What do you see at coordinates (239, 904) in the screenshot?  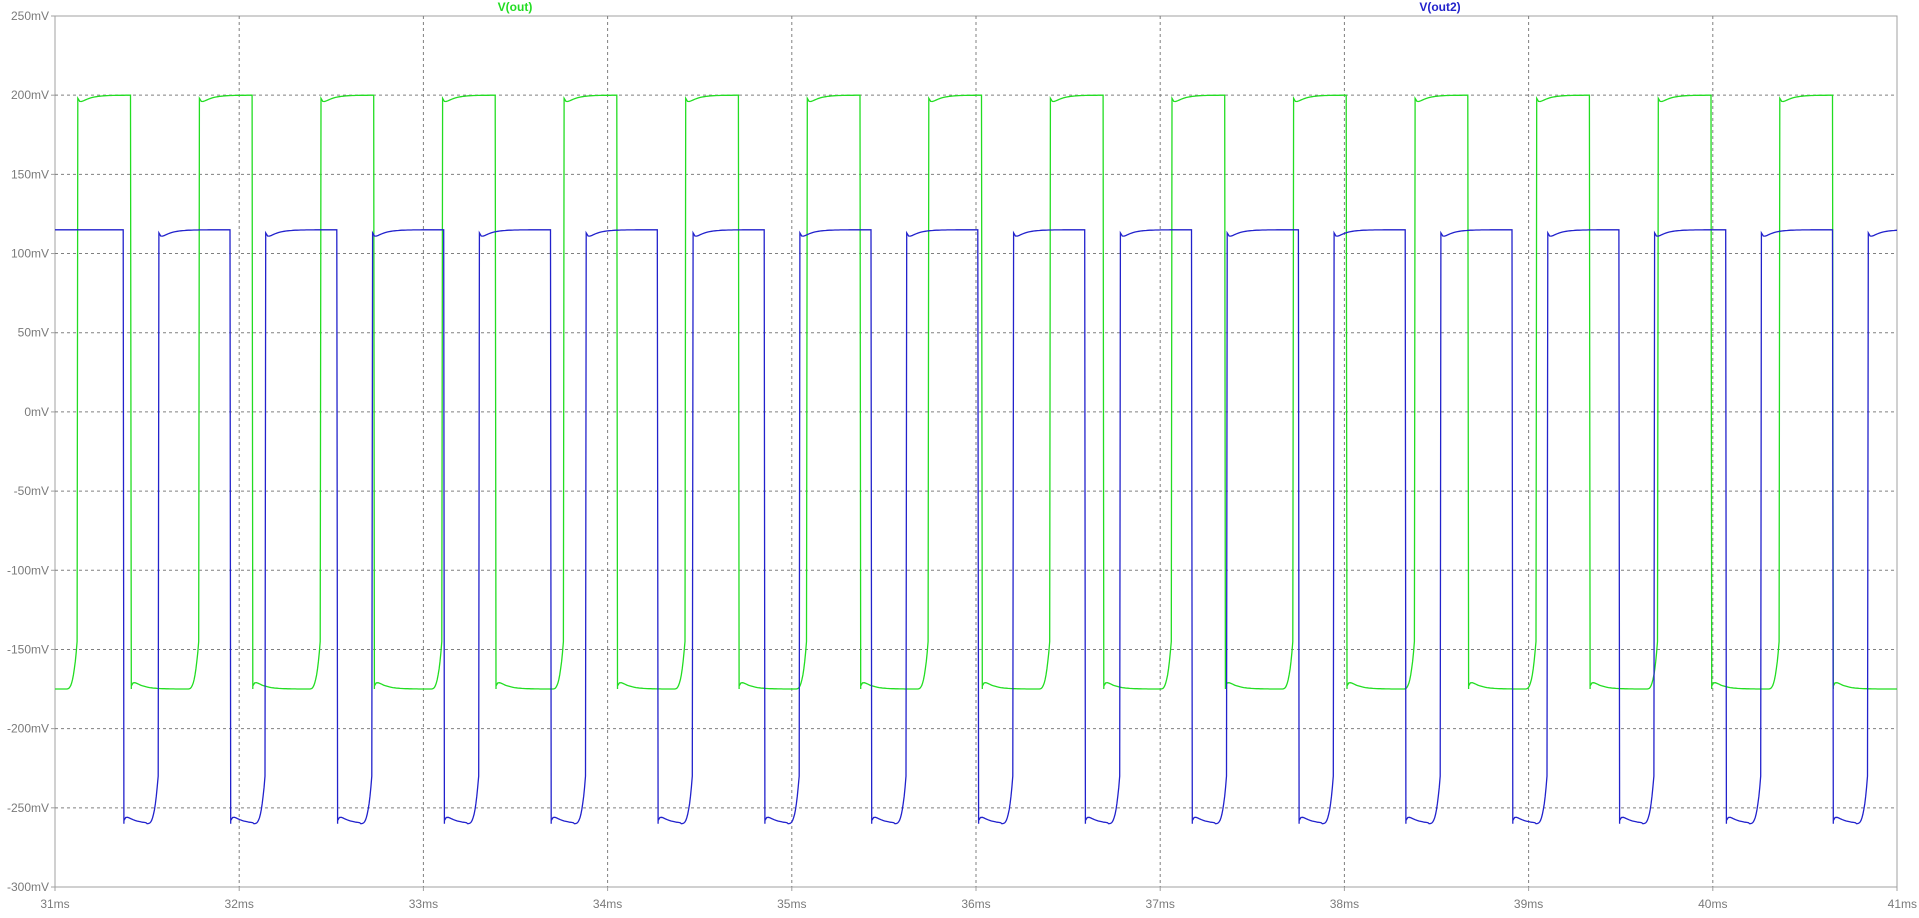 I see `x-tick-label: 32ms` at bounding box center [239, 904].